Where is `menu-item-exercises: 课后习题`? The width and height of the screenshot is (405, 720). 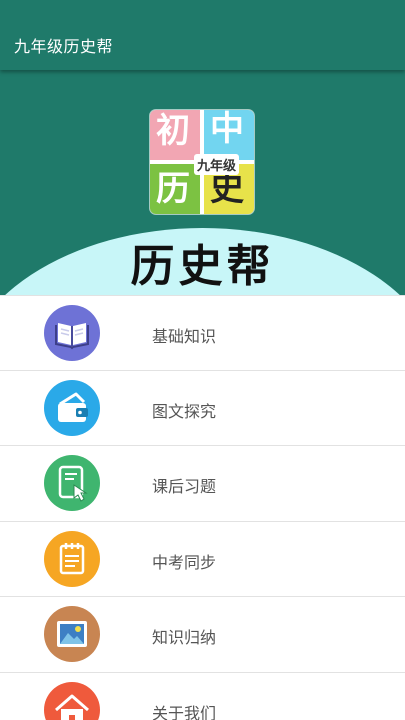 menu-item-exercises: 课后习题 is located at coordinates (202, 484).